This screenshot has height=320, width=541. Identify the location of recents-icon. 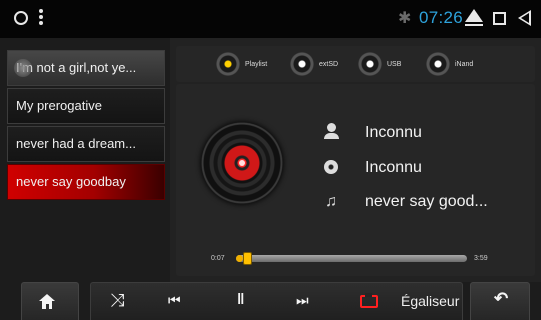
(499, 18).